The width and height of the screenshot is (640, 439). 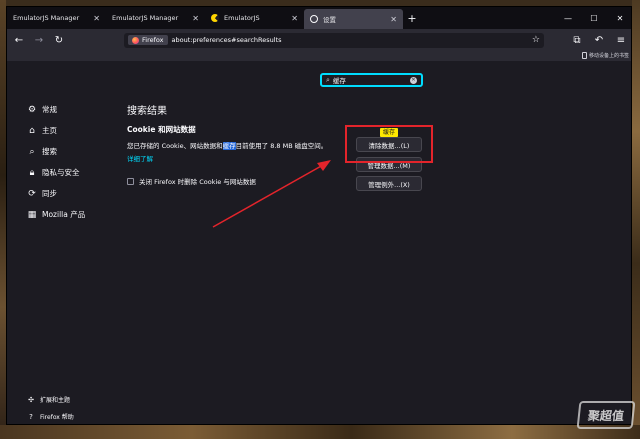 I want to click on tab-title: EmulatorJS, so click(x=242, y=18).